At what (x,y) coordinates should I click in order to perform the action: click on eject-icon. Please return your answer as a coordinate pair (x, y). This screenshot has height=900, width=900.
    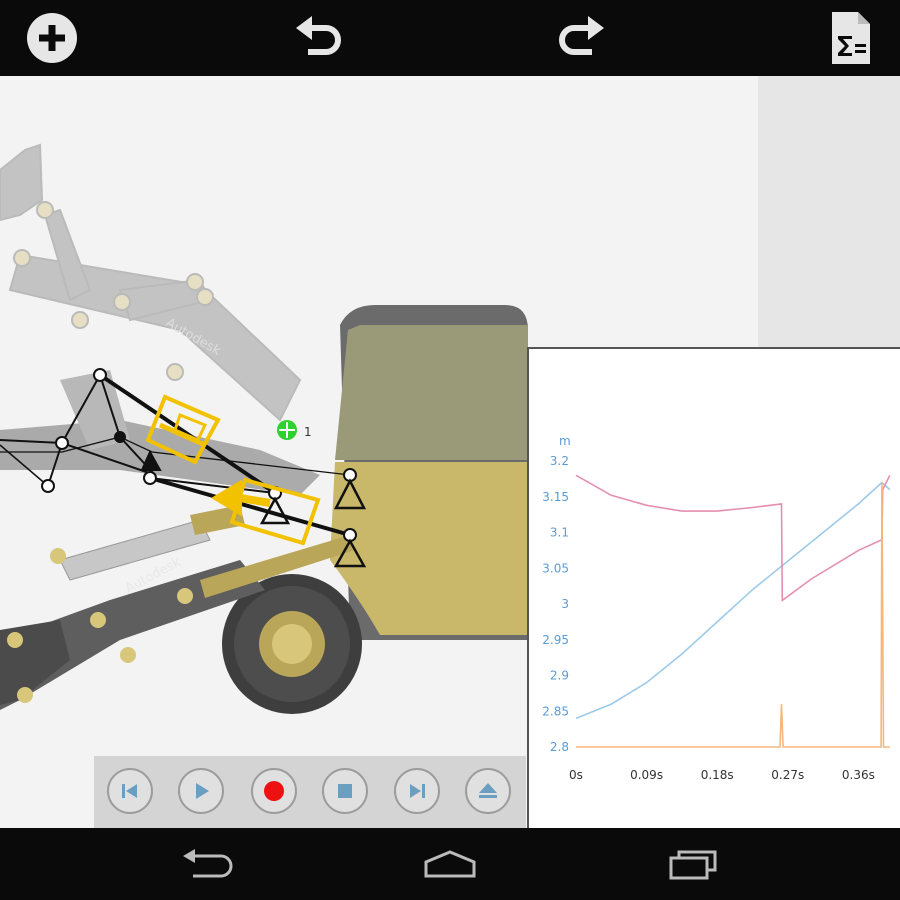
    Looking at the image, I should click on (488, 790).